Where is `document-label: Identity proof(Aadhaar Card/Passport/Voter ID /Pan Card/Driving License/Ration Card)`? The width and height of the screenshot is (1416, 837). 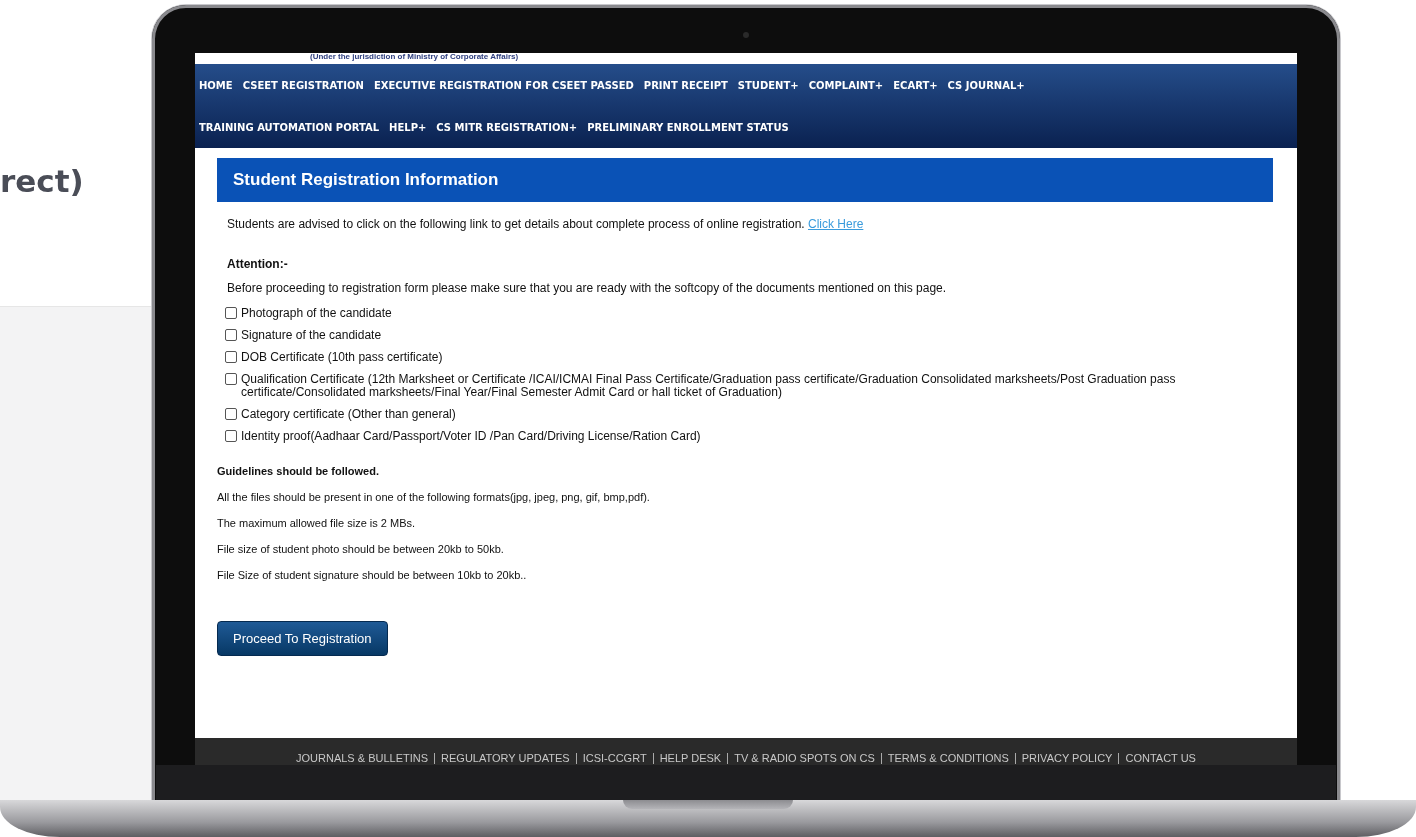
document-label: Identity proof(Aadhaar Card/Passport/Voter ID /Pan Card/Driving License/Ration Card) is located at coordinates (471, 436).